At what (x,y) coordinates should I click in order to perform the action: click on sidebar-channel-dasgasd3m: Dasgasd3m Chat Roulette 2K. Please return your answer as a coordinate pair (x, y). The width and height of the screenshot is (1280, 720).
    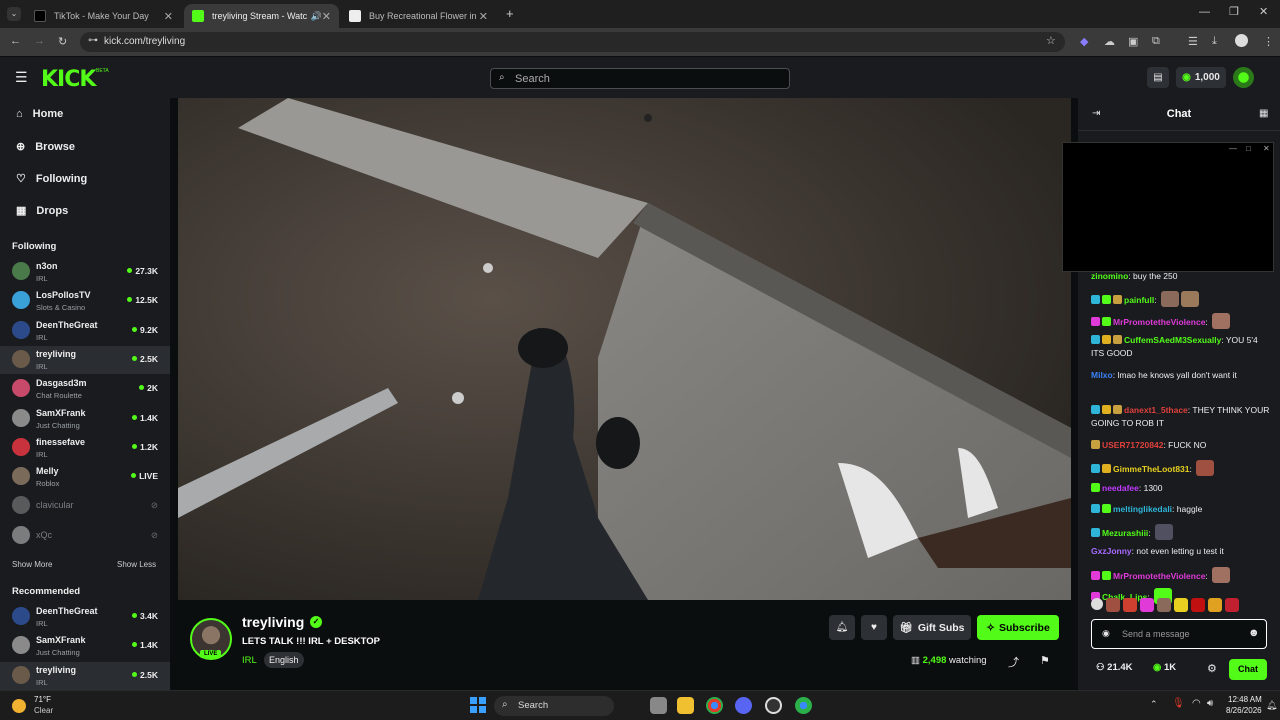
    Looking at the image, I should click on (85, 389).